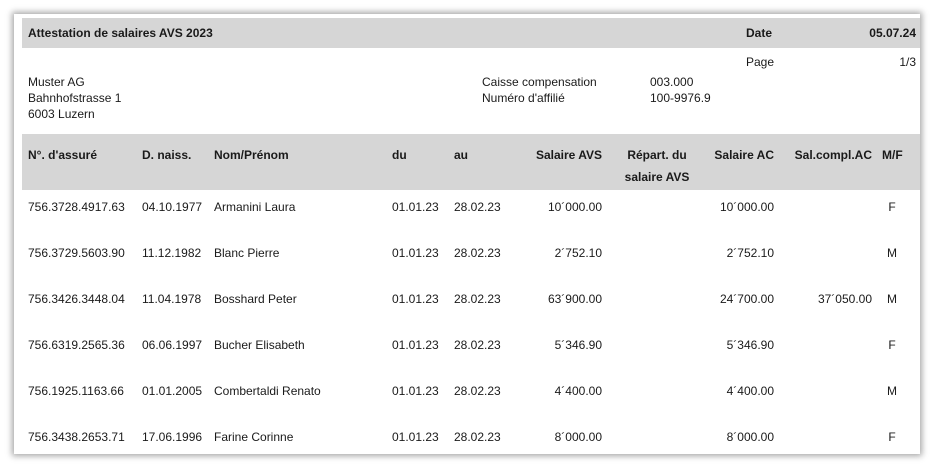  Describe the element at coordinates (267, 391) in the screenshot. I see `cell-nom-prenom: Combertaldi Renato` at that location.